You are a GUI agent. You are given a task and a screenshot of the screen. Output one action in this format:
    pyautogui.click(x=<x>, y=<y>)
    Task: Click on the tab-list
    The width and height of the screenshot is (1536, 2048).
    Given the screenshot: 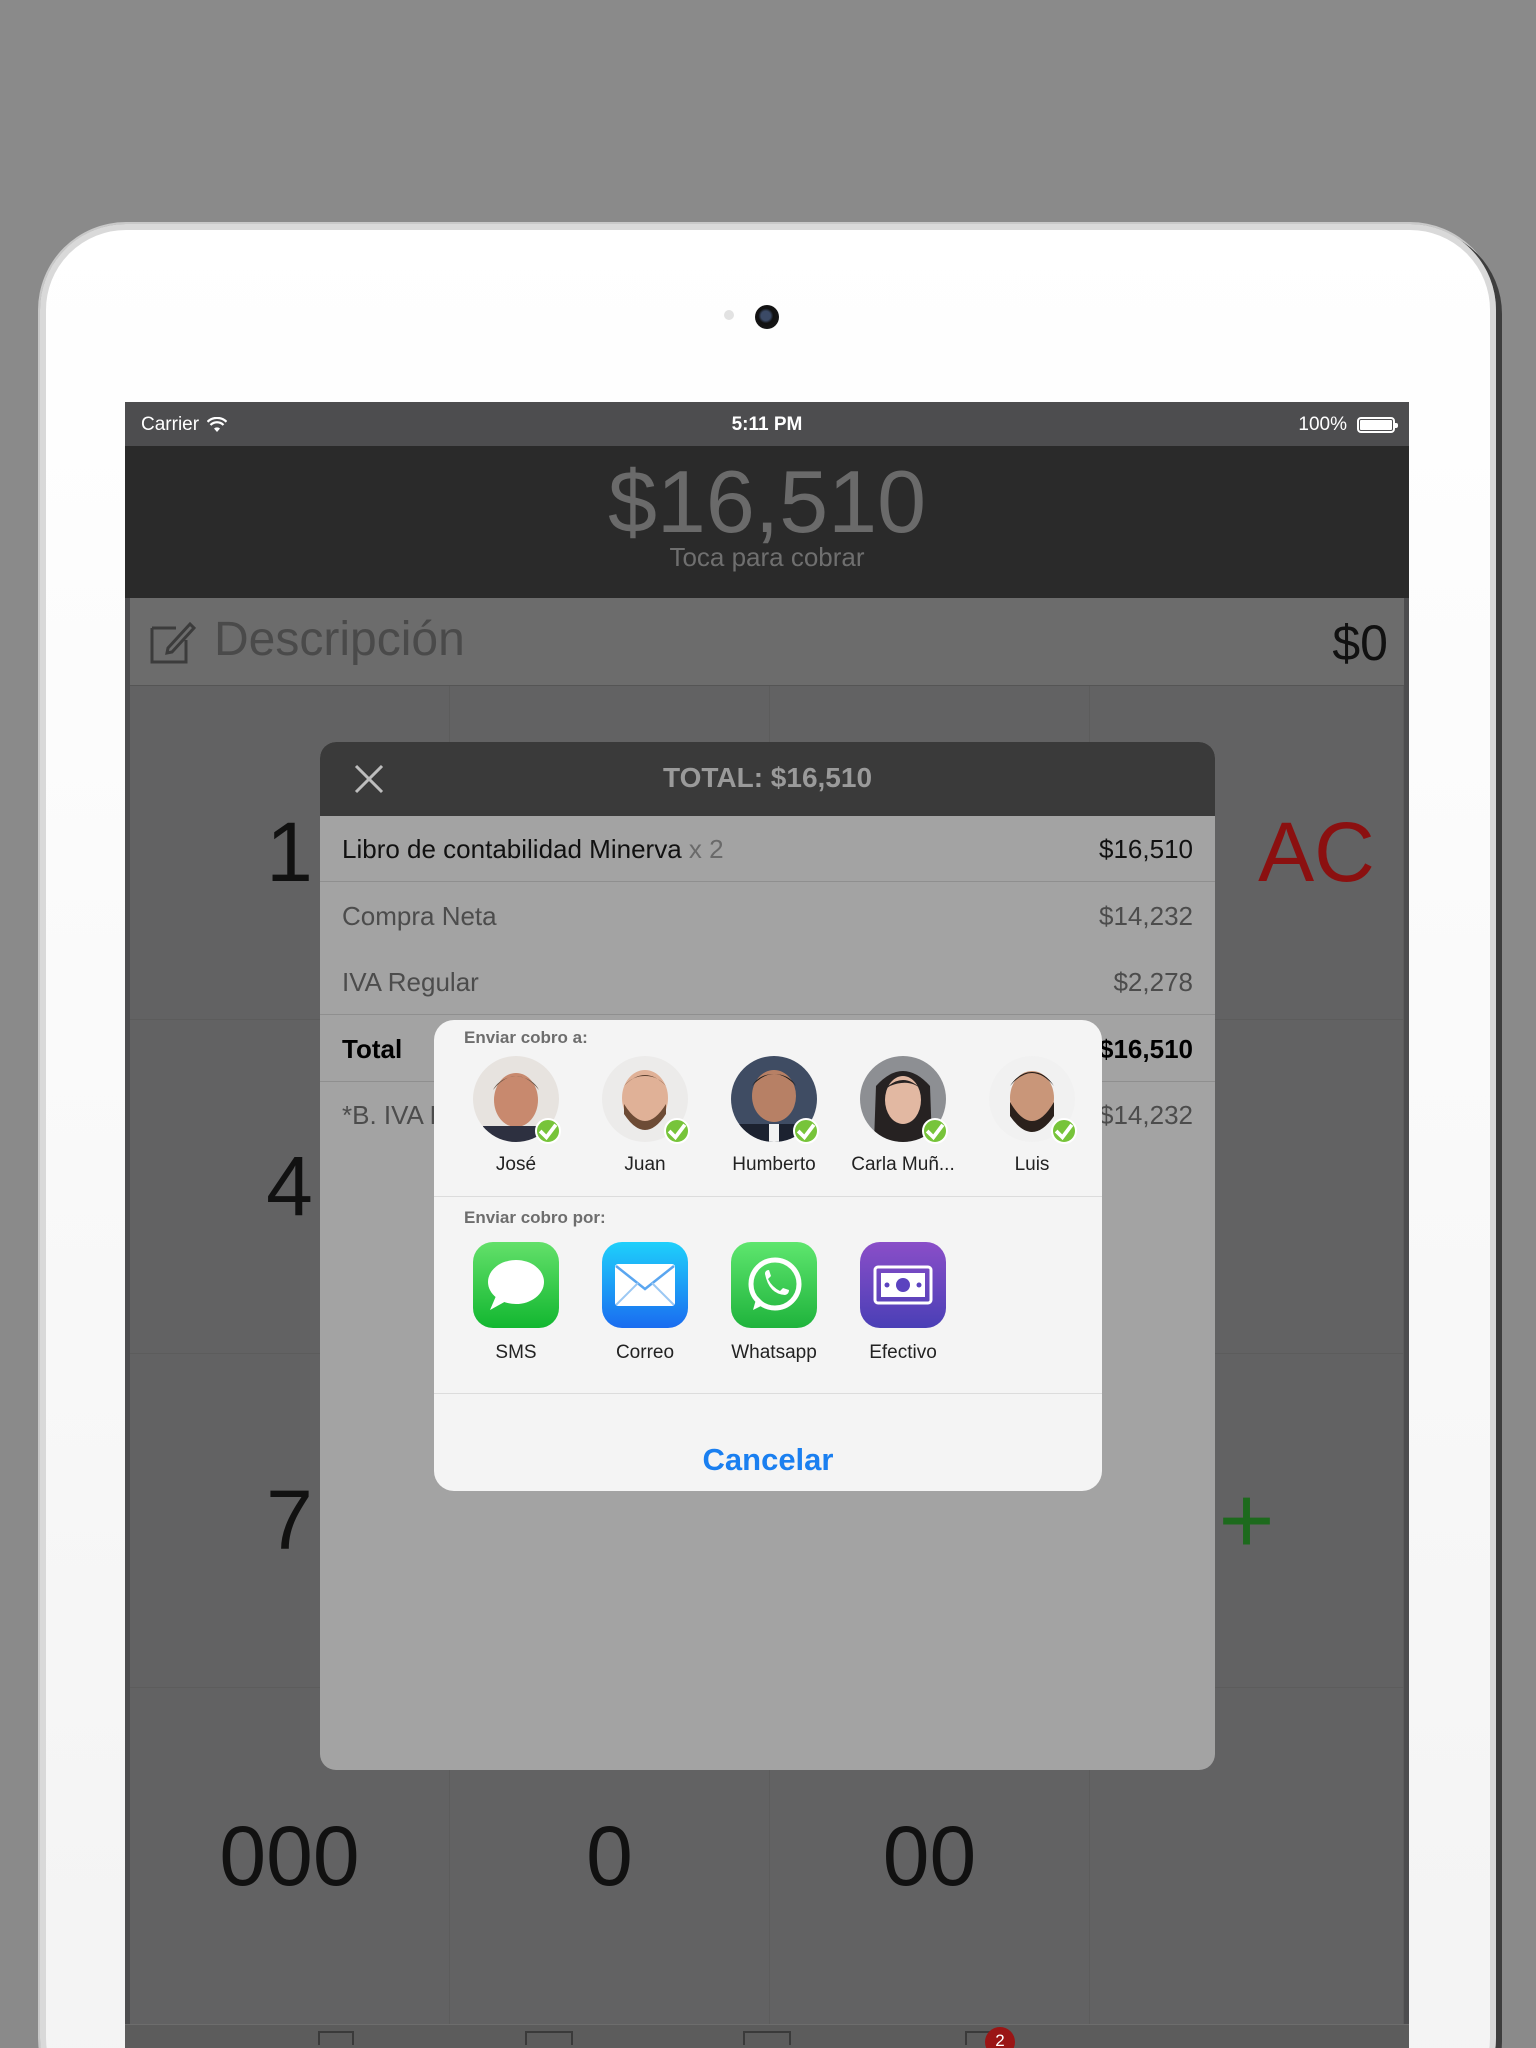 What is the action you would take?
    pyautogui.click(x=767, y=2038)
    